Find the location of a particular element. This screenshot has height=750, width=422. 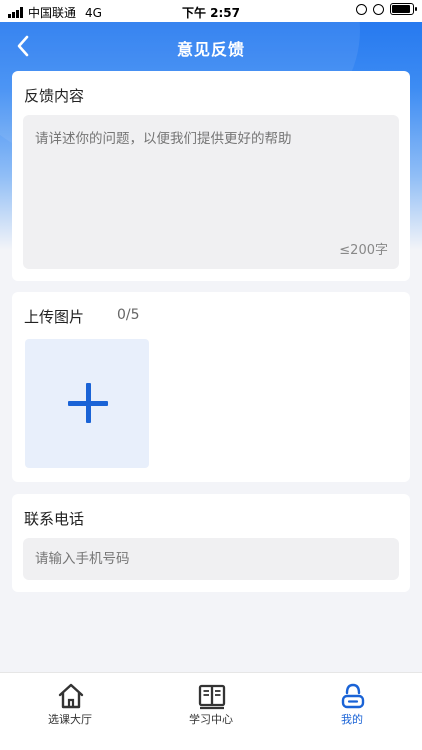

rotation-lock-icon is located at coordinates (361, 9).